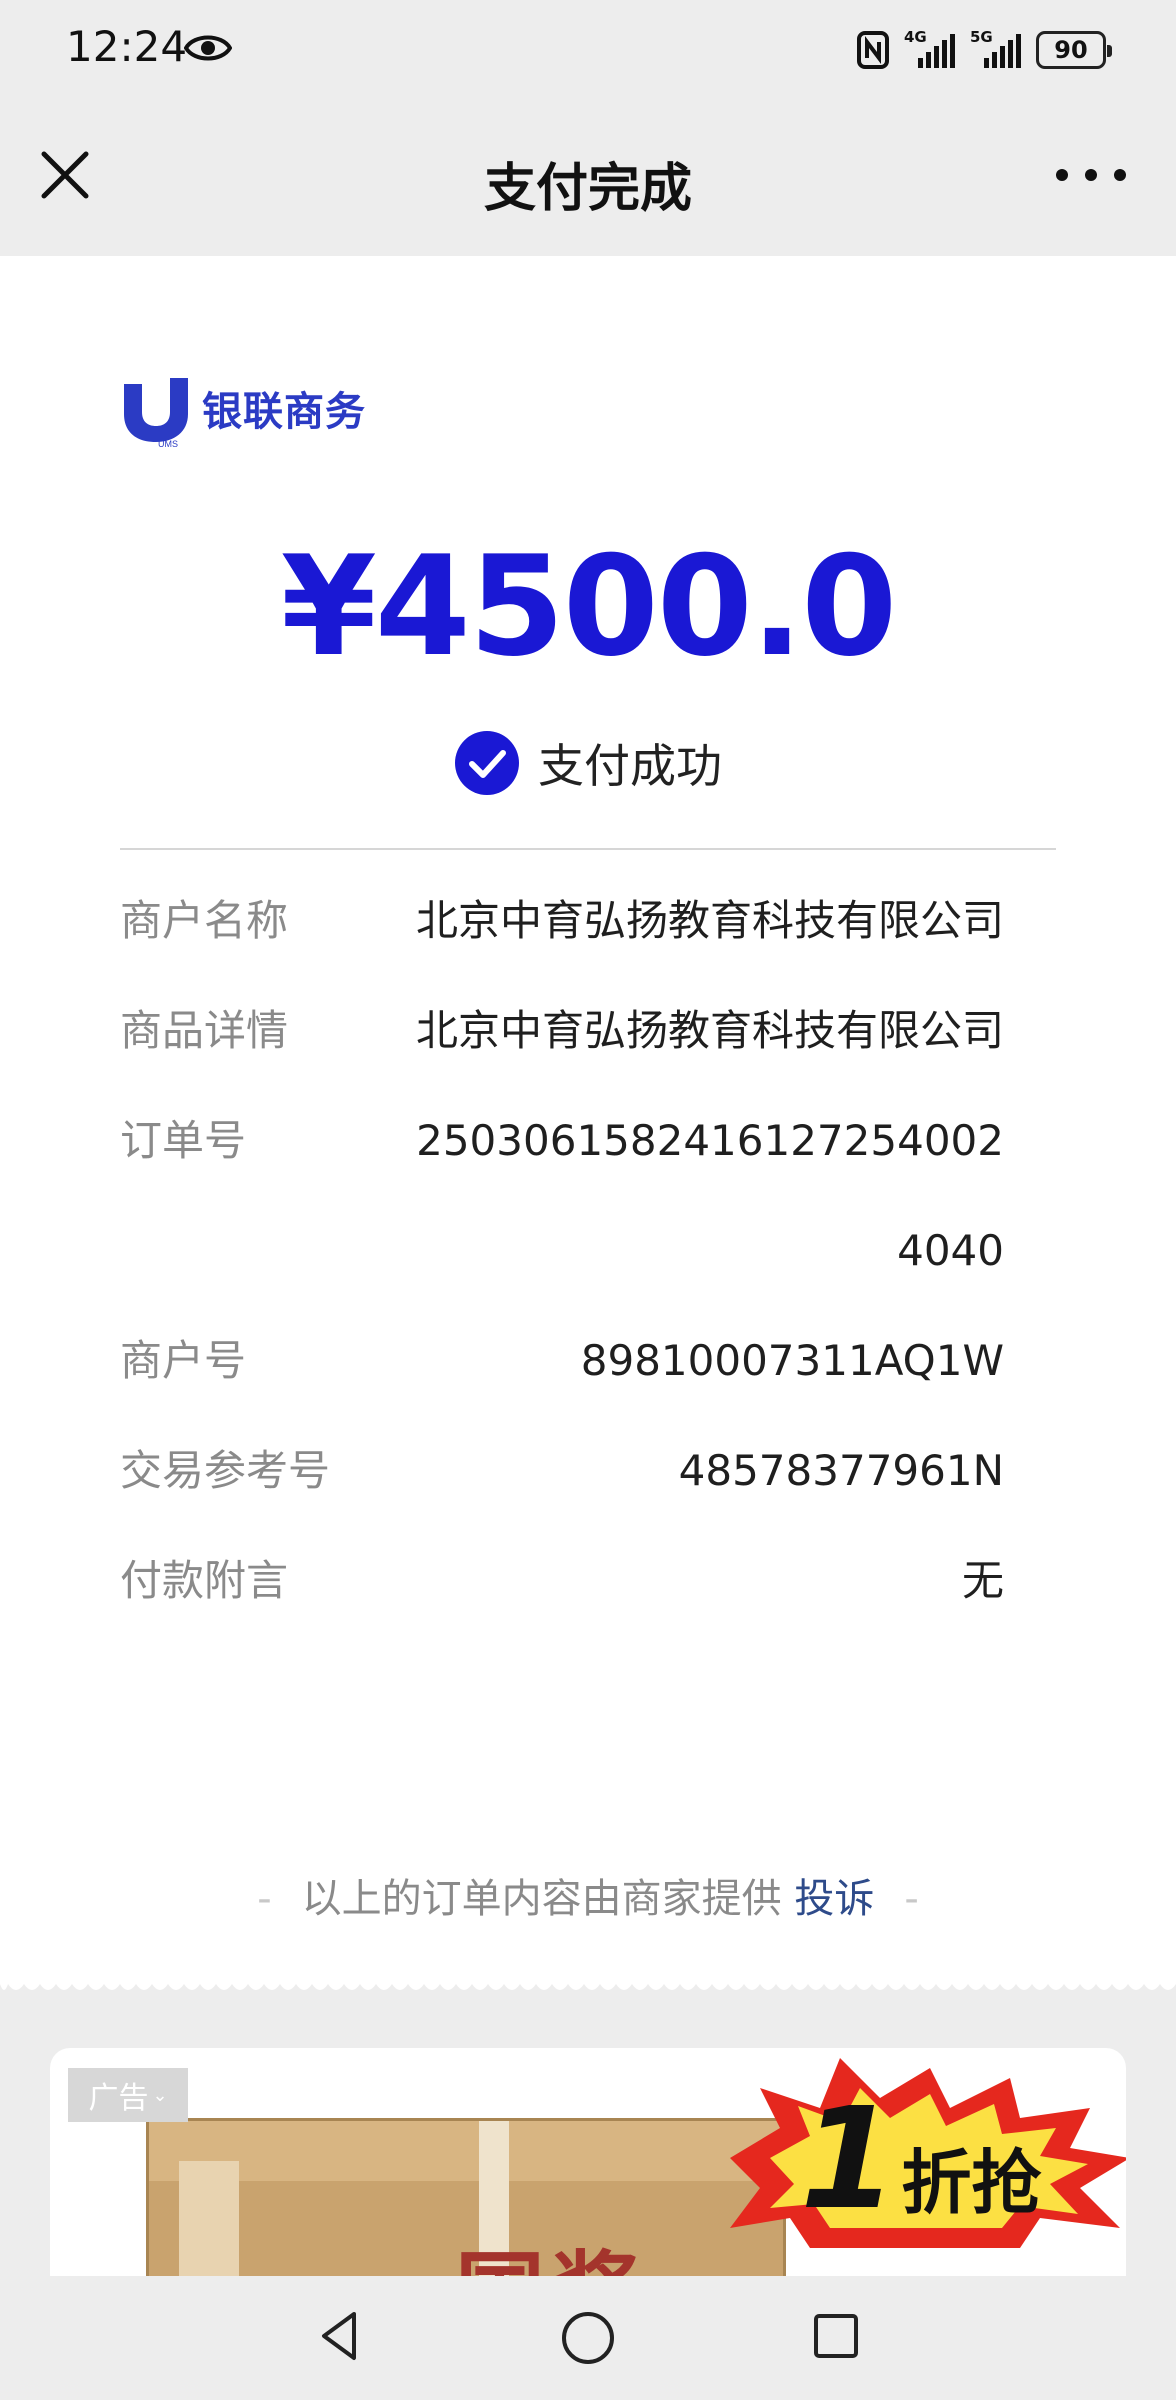 This screenshot has height=2400, width=1176. What do you see at coordinates (284, 412) in the screenshot?
I see `brand-name: 银联商务` at bounding box center [284, 412].